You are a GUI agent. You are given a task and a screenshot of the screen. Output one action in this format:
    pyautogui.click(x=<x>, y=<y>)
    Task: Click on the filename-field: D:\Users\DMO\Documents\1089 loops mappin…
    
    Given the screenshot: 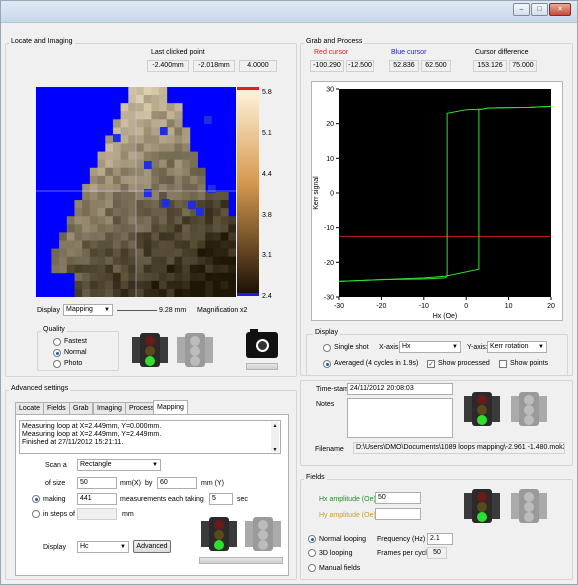 What is the action you would take?
    pyautogui.click(x=459, y=448)
    